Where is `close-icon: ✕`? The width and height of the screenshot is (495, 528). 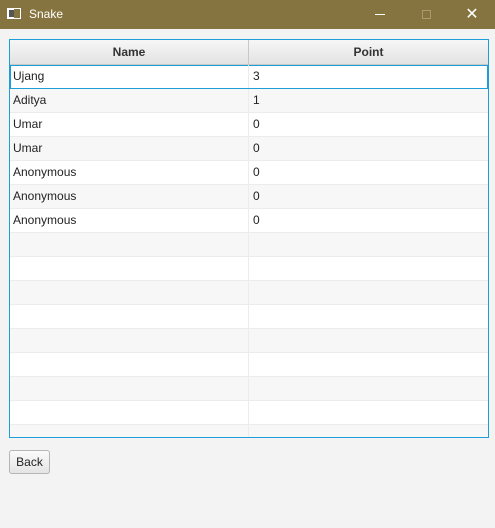
close-icon: ✕ is located at coordinates (472, 14).